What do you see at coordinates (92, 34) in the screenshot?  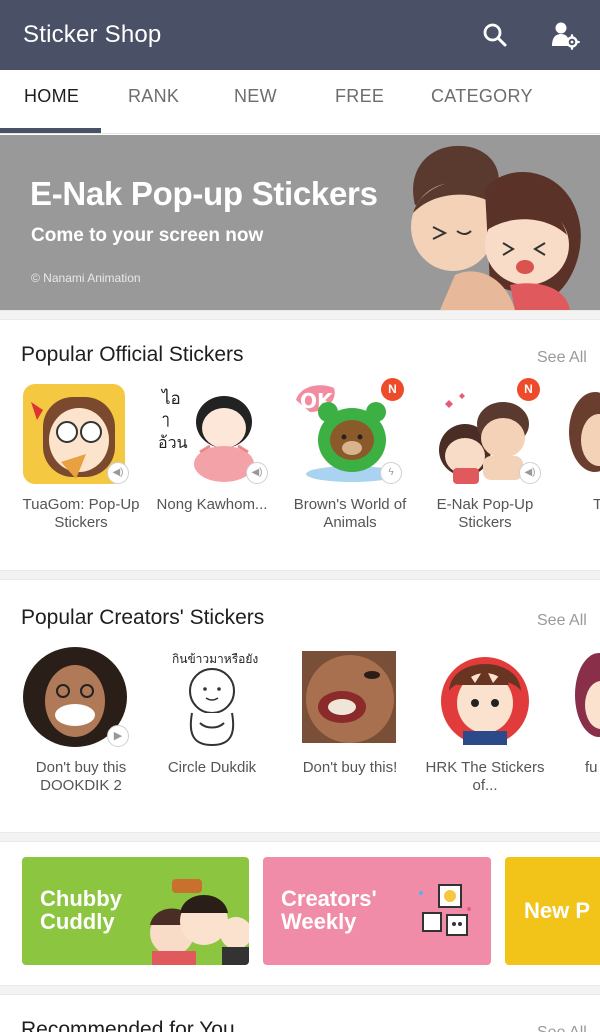 I see `page-title: Sticker Shop` at bounding box center [92, 34].